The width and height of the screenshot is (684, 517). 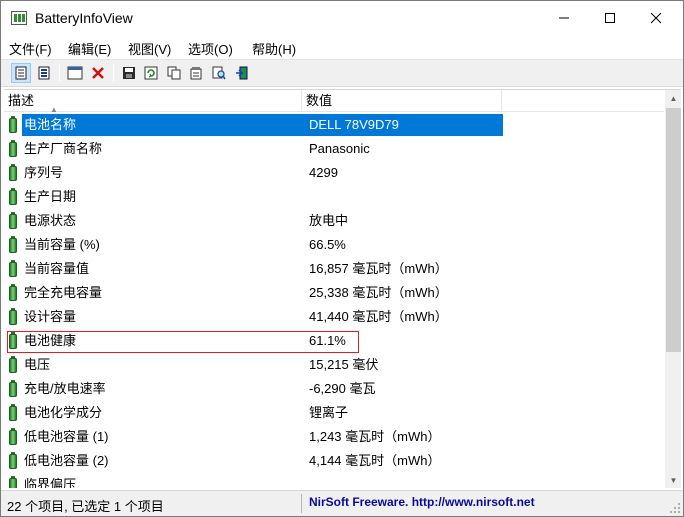 I want to click on row-value: DELL 78V9D79, so click(x=354, y=124).